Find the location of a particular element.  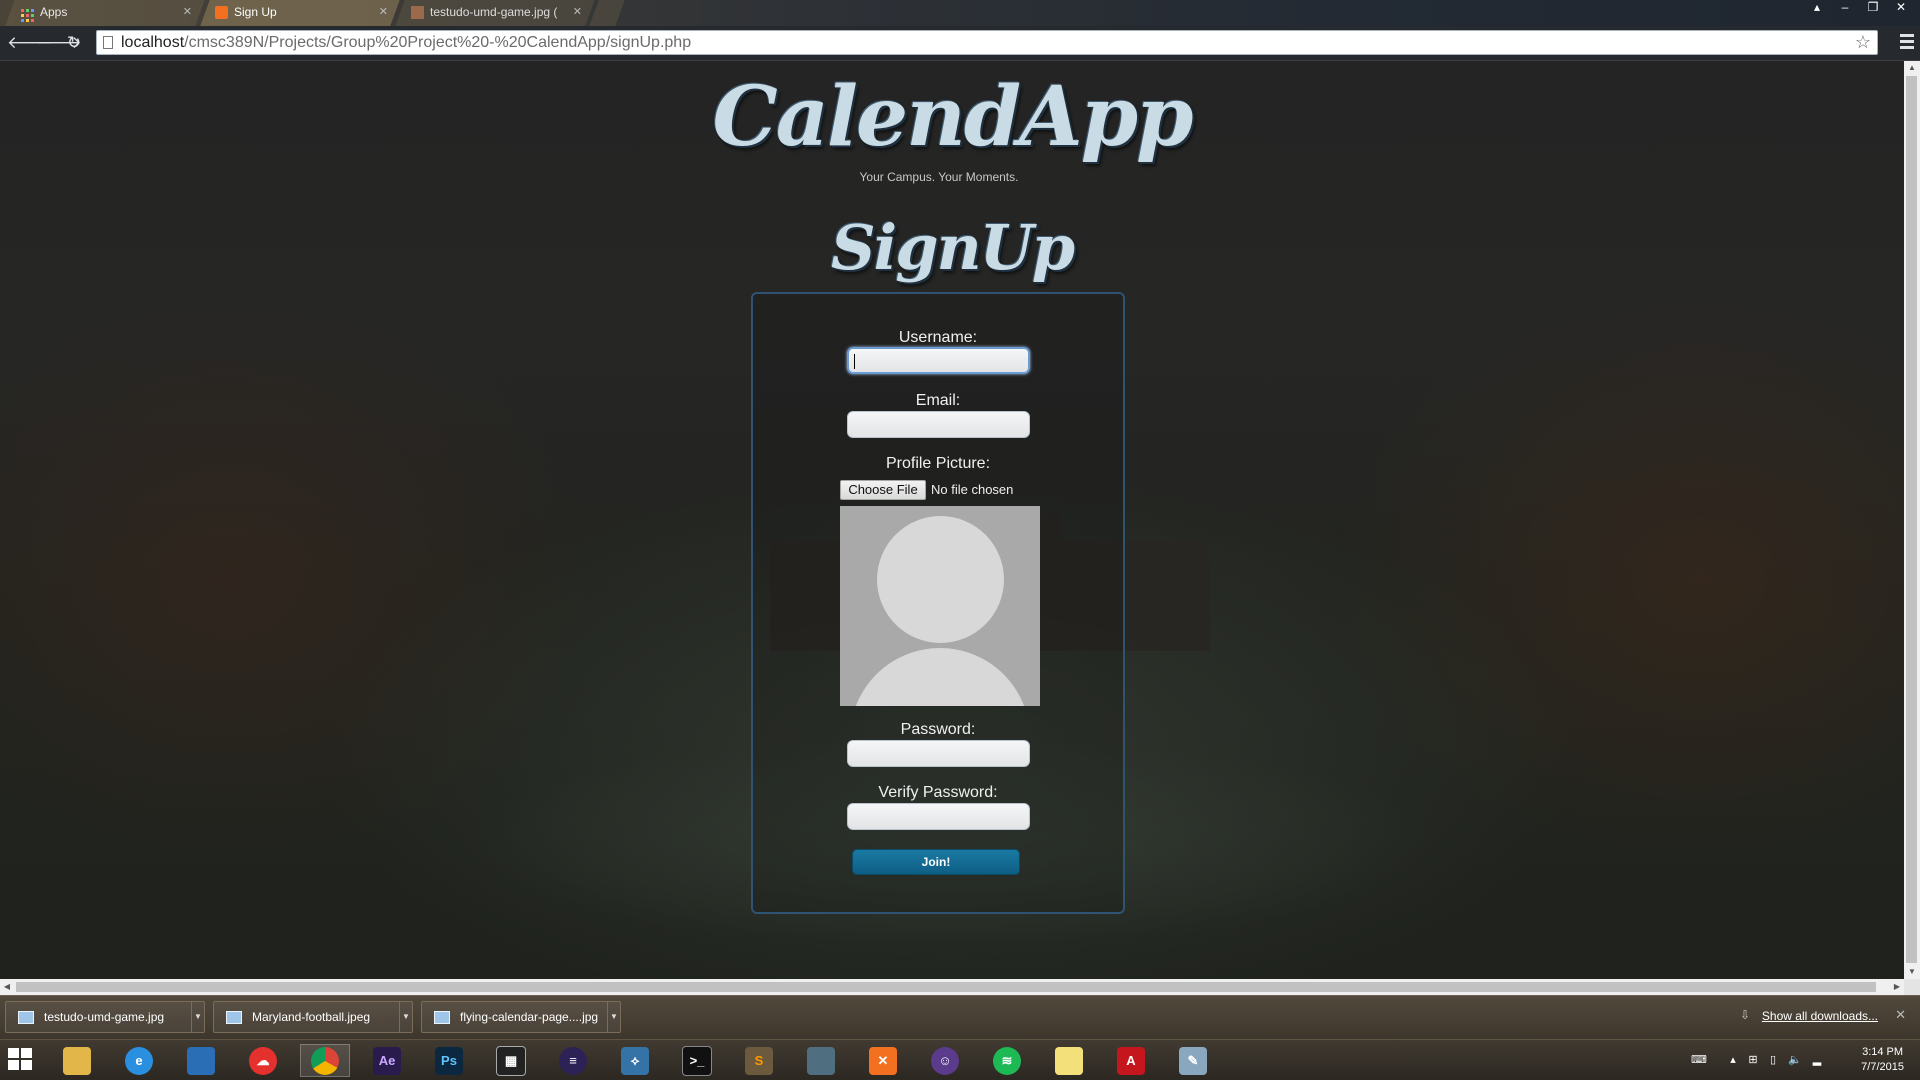

tab-sign-up: Sign Up ✕ is located at coordinates (302, 13).